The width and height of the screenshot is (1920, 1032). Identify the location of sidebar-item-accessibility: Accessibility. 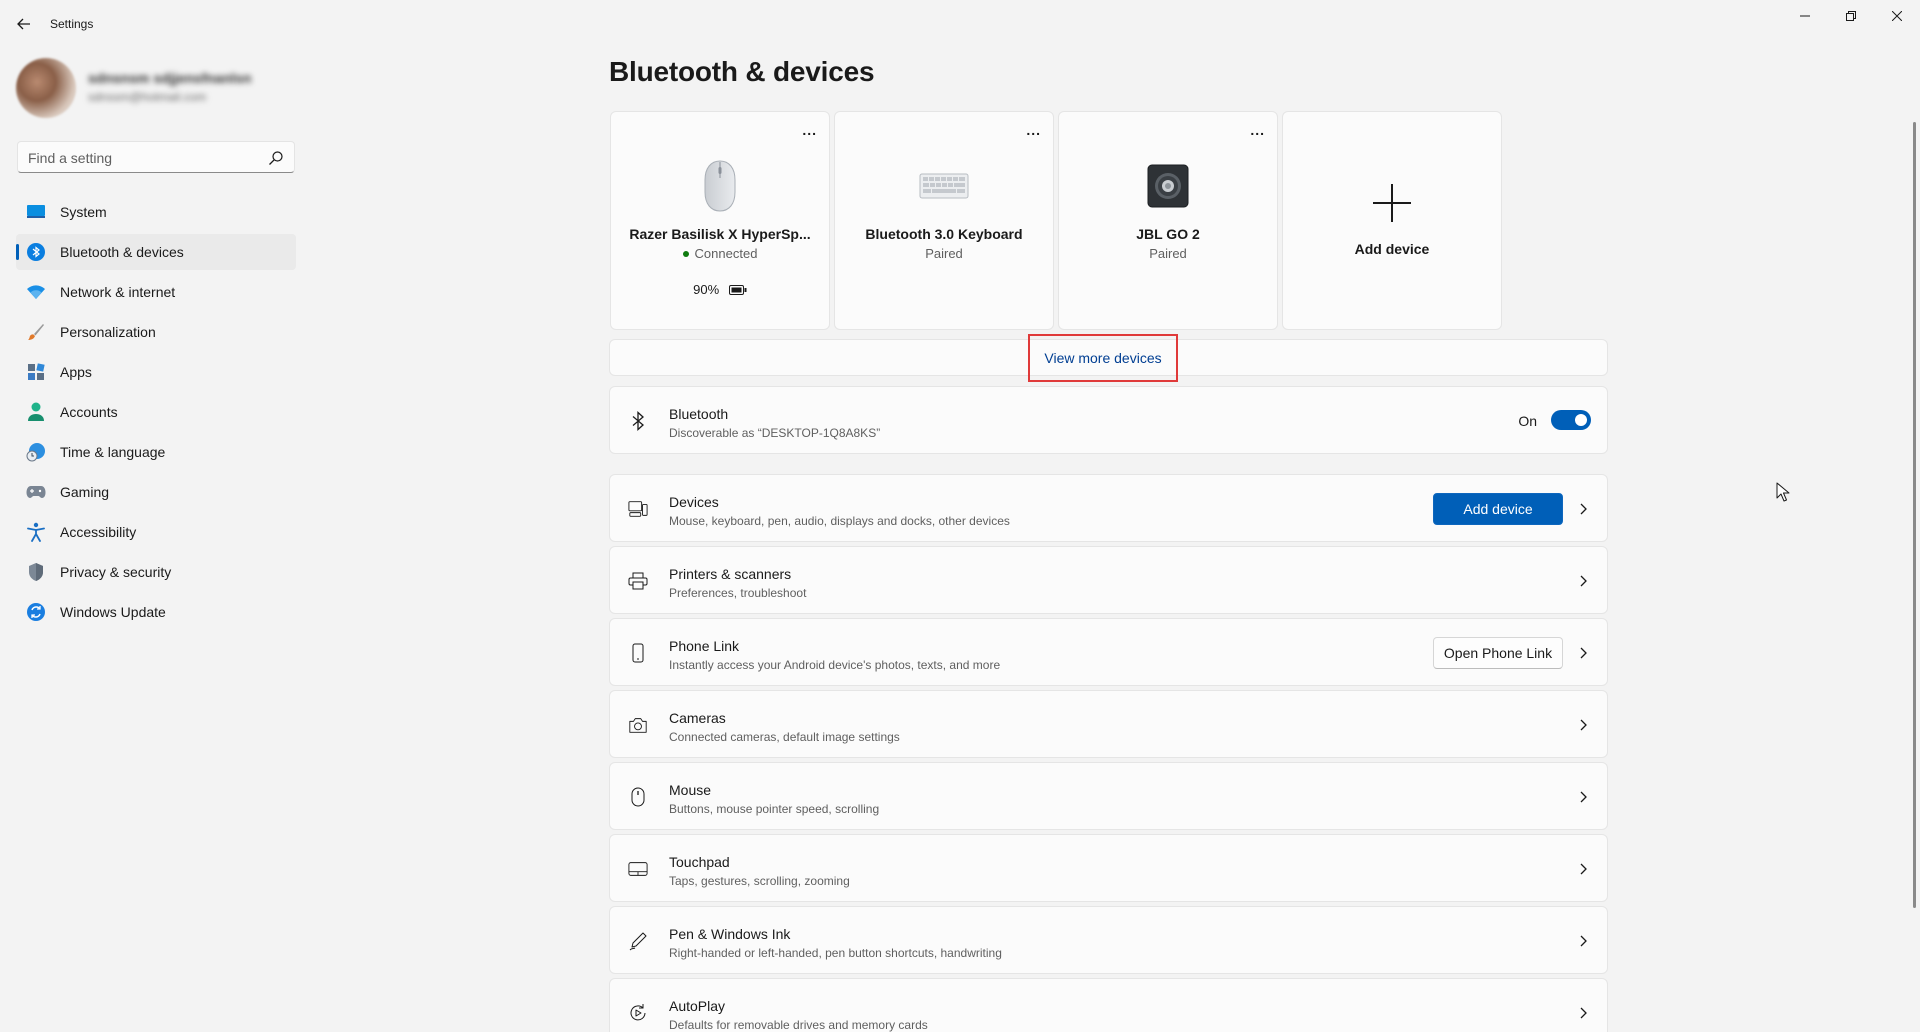
(156, 532).